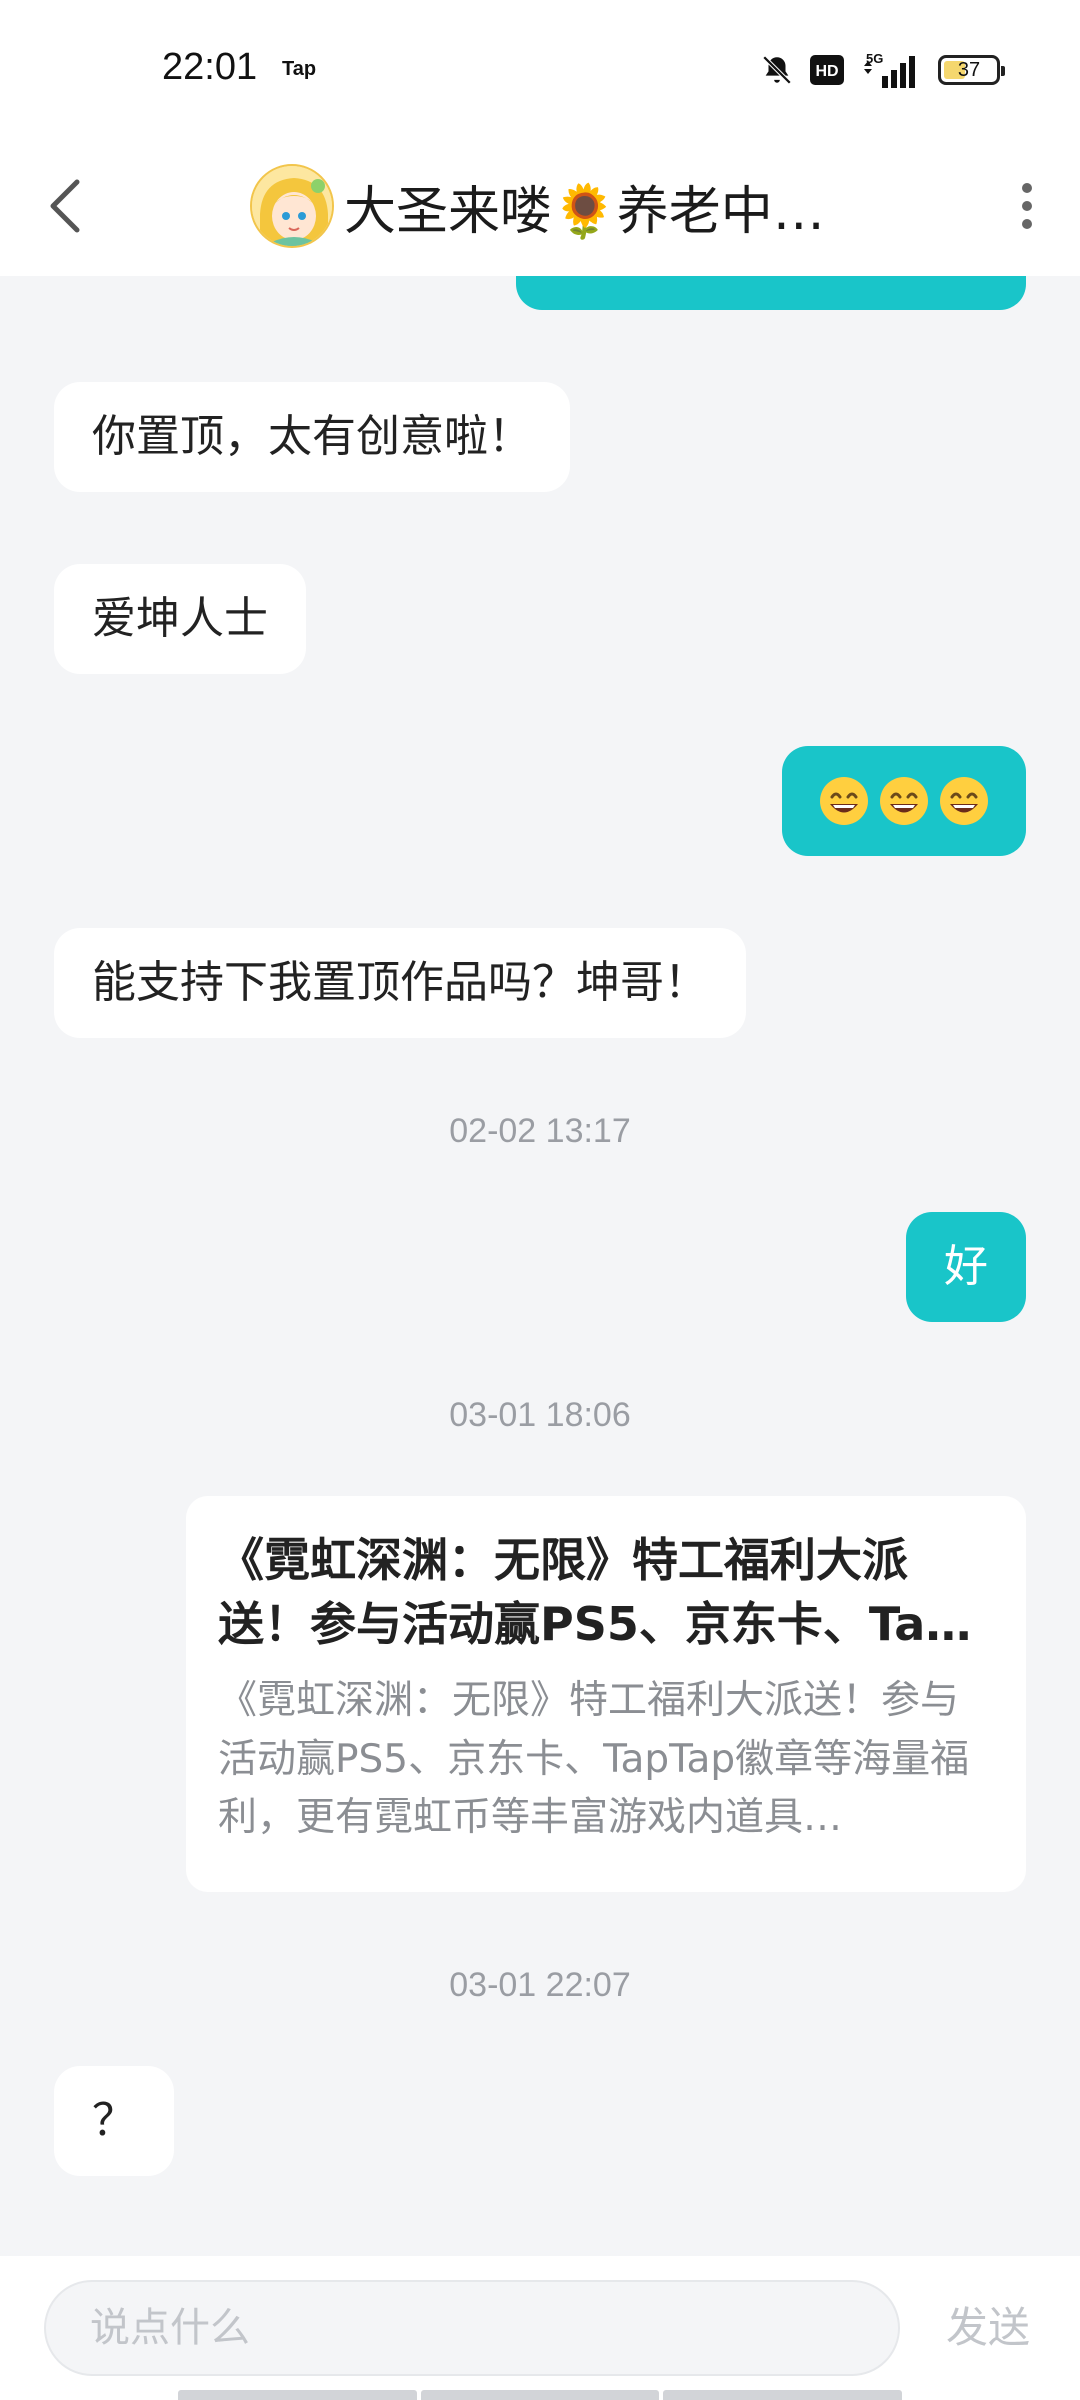 Image resolution: width=1080 pixels, height=2400 pixels. Describe the element at coordinates (540, 1131) in the screenshot. I see `message-timestamp: 02-02 13:17` at that location.